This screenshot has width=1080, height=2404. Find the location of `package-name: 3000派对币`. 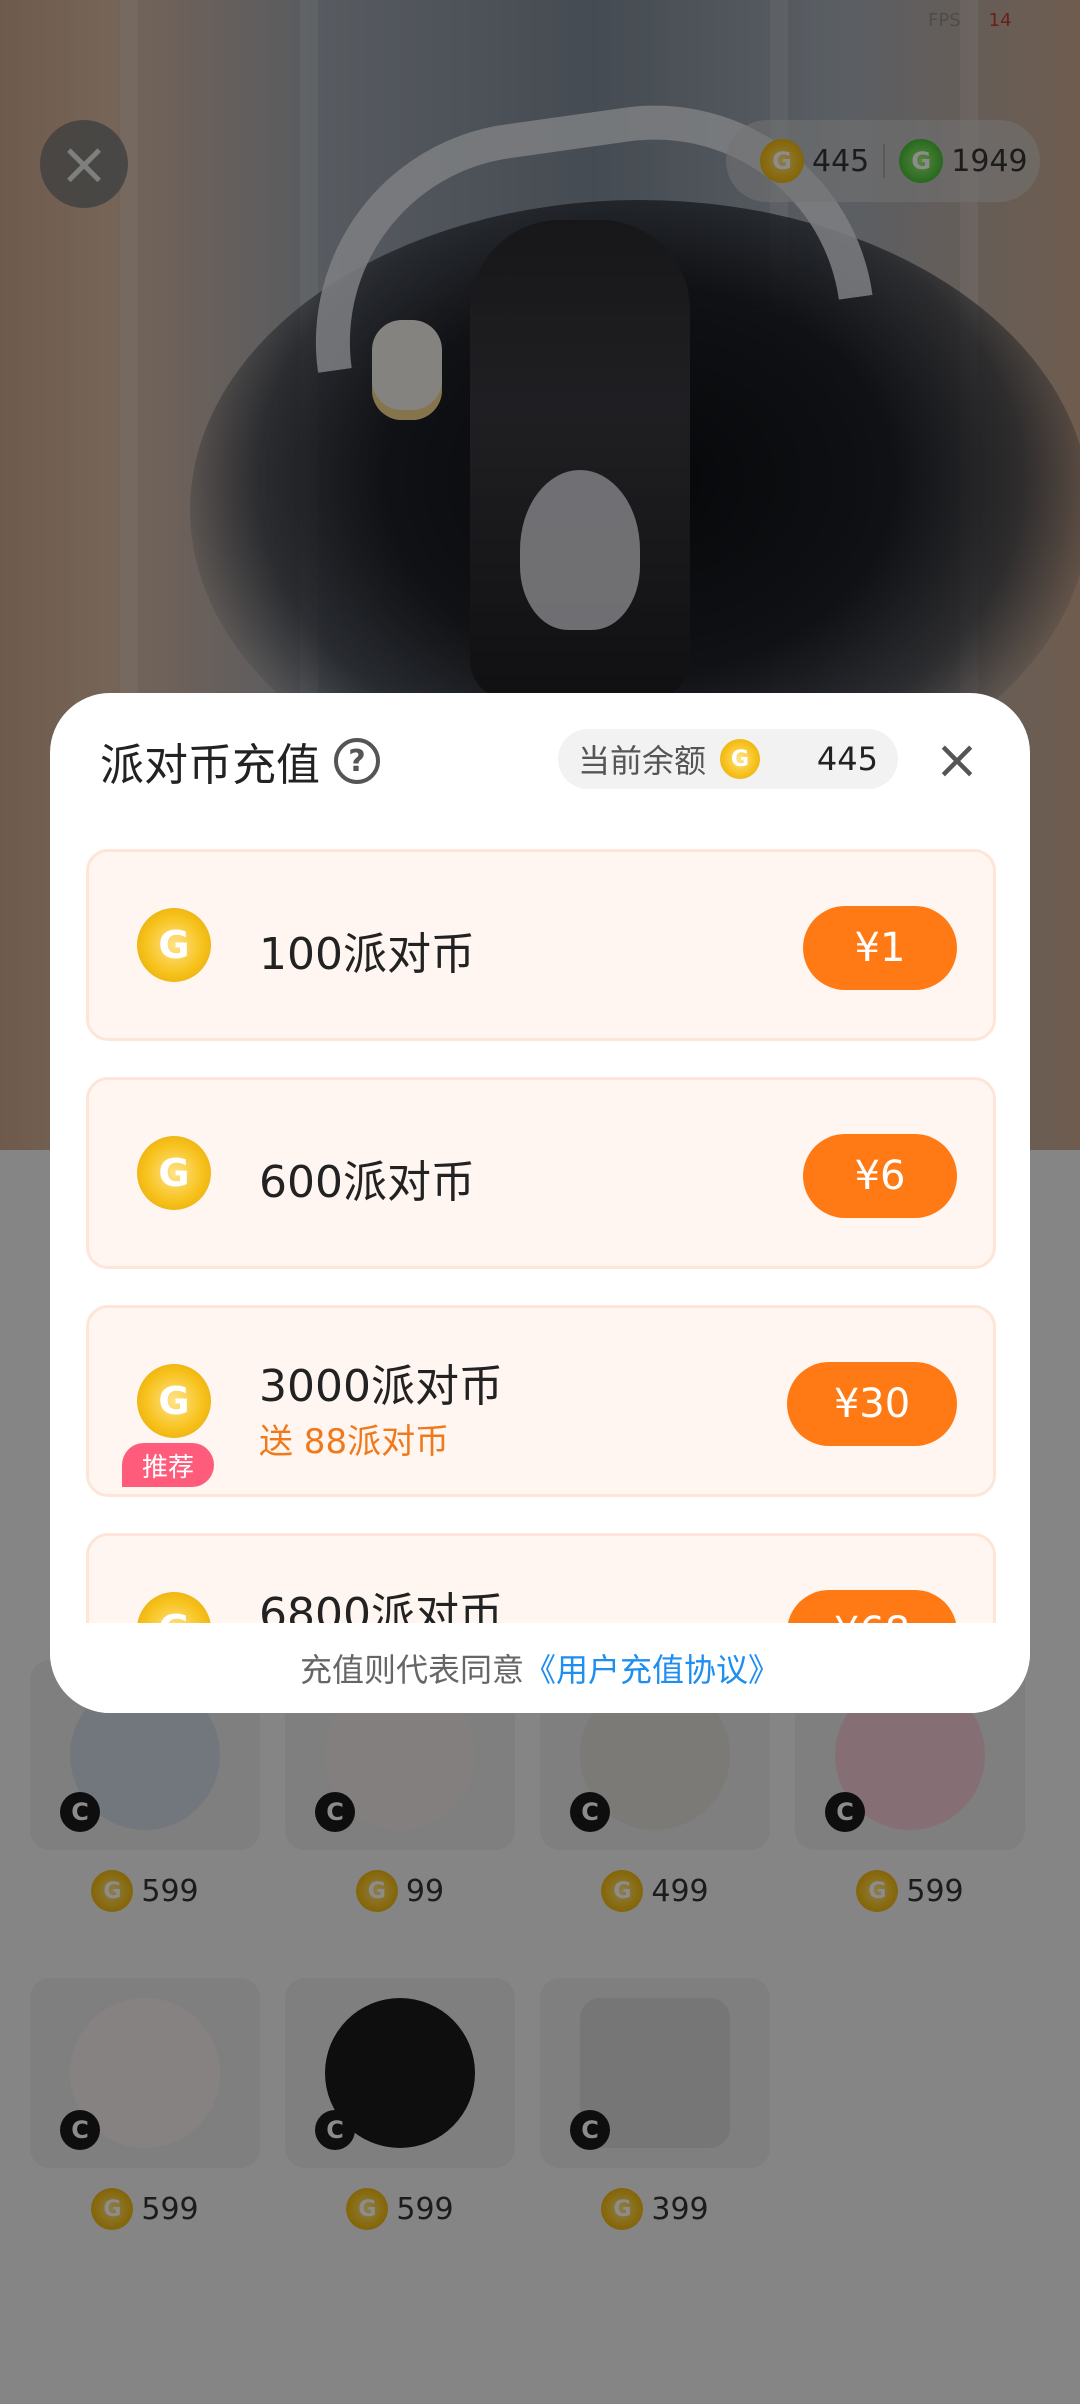

package-name: 3000派对币 is located at coordinates (381, 1386).